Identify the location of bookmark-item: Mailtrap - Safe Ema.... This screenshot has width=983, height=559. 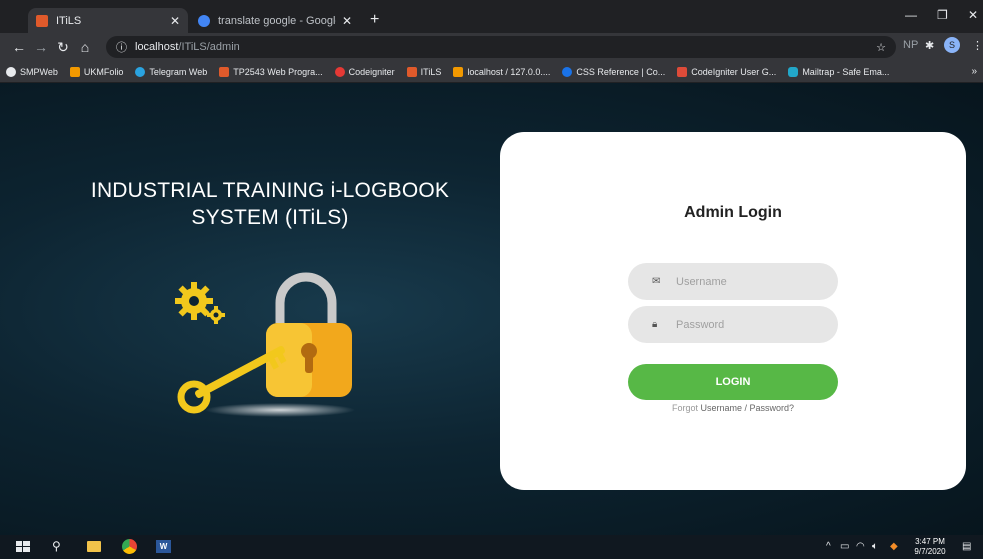
(839, 71).